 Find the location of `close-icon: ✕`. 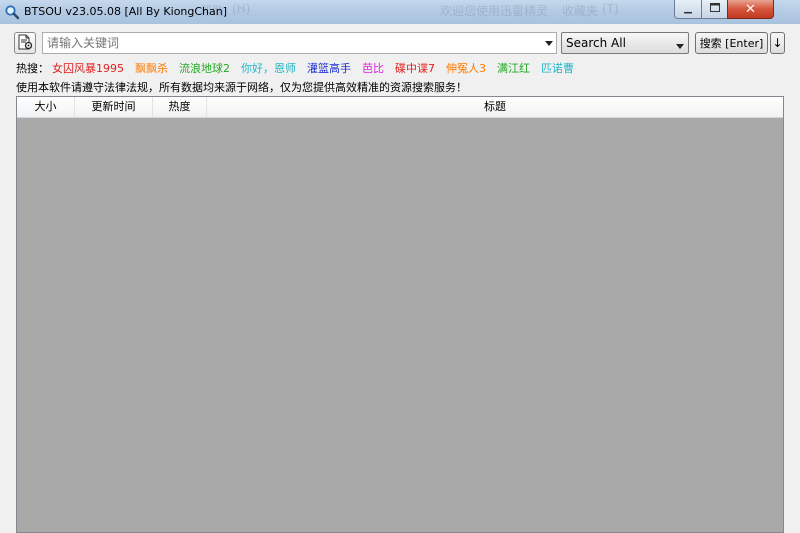

close-icon: ✕ is located at coordinates (750, 9).